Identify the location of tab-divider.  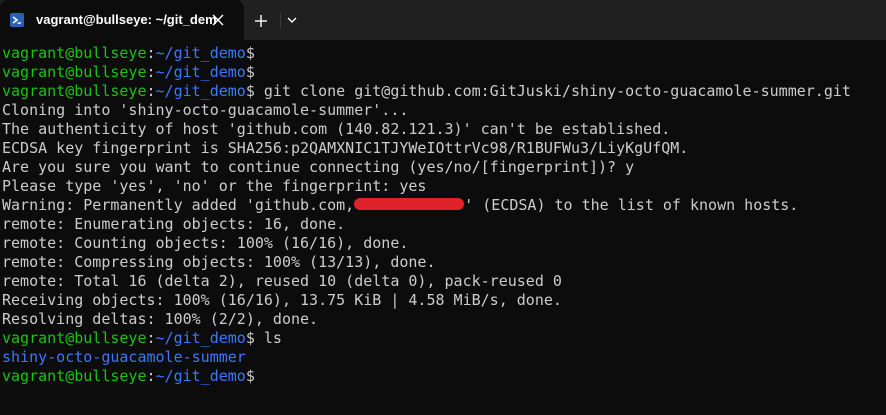
(280, 21).